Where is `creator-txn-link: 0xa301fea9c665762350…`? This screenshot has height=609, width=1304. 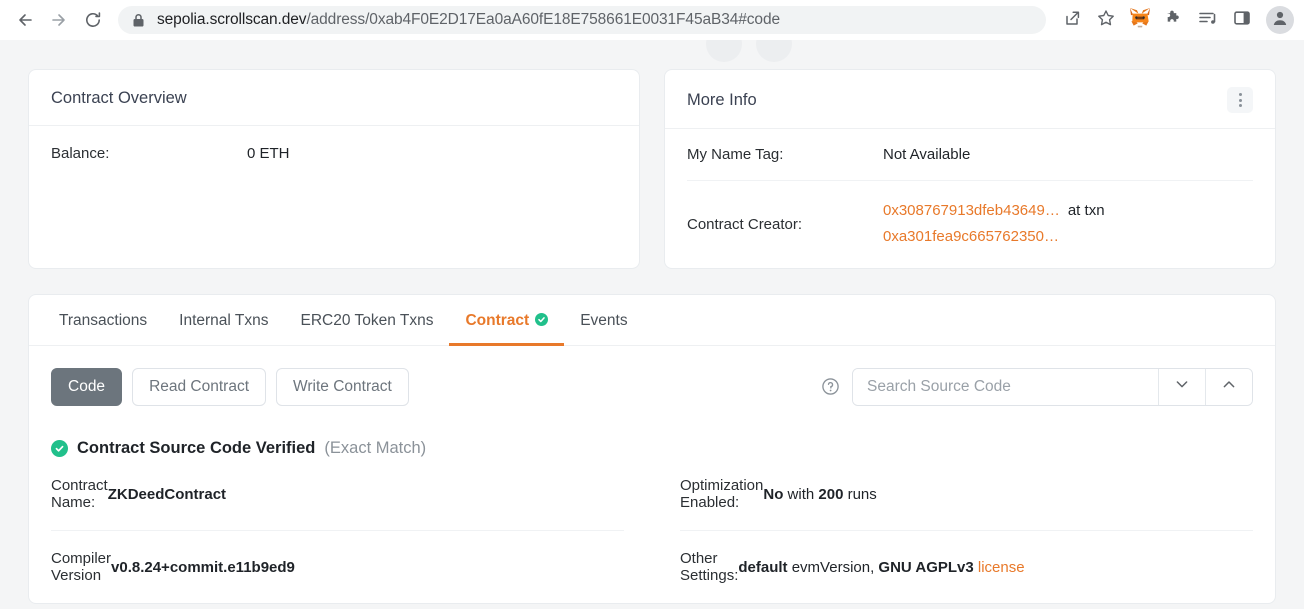 creator-txn-link: 0xa301fea9c665762350… is located at coordinates (971, 236).